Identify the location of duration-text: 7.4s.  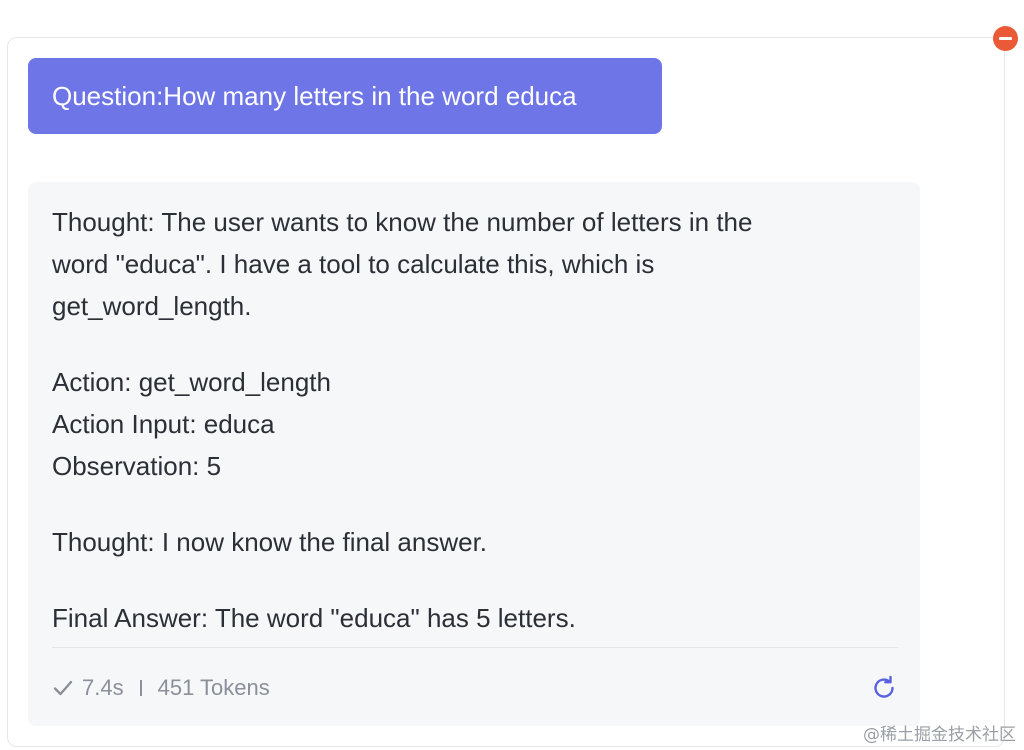
(103, 687).